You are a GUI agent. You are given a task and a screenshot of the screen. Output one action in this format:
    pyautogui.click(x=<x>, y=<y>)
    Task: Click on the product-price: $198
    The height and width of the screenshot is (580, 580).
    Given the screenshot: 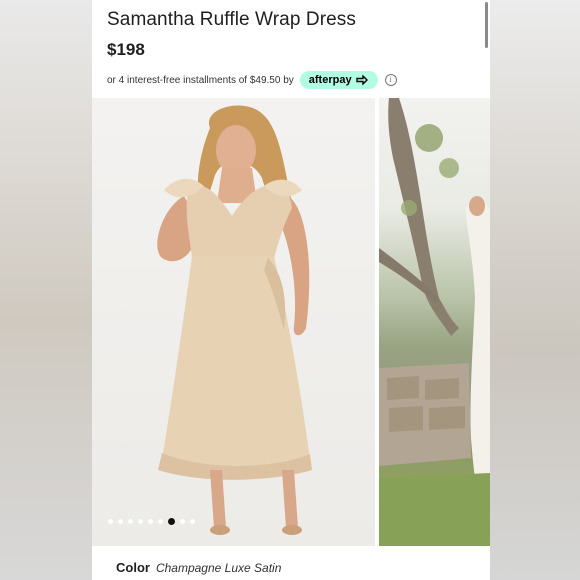 What is the action you would take?
    pyautogui.click(x=126, y=49)
    